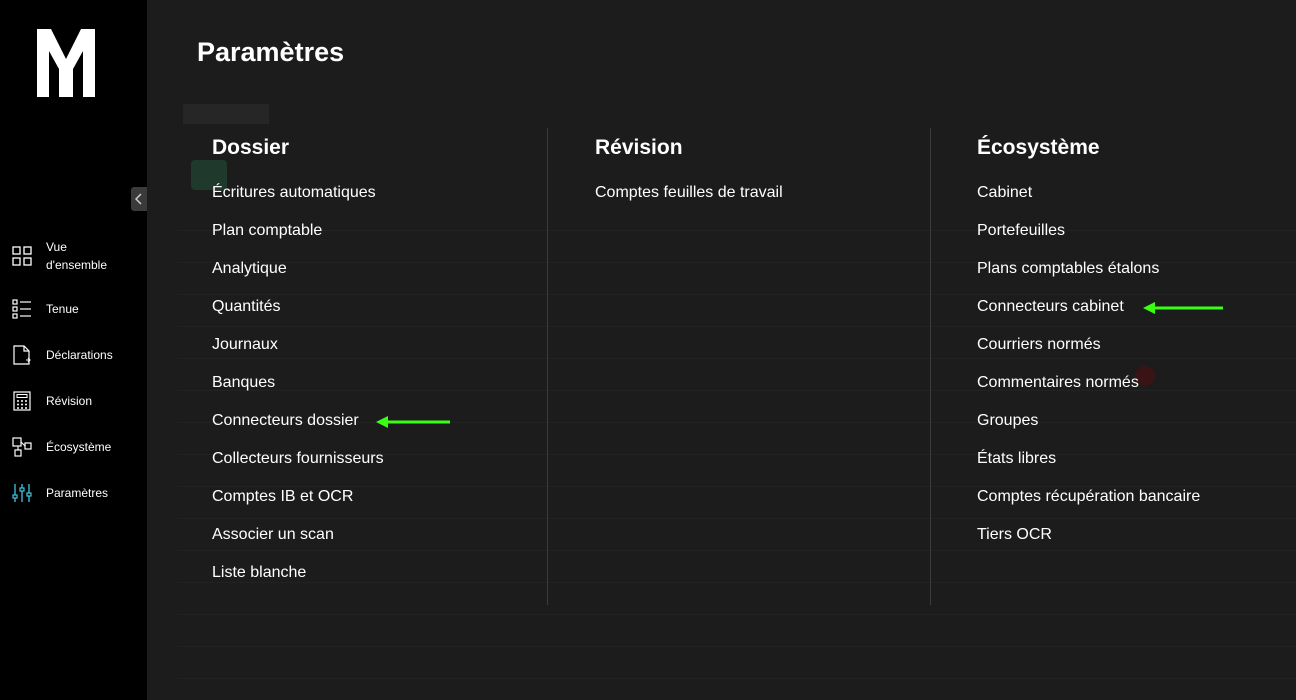  I want to click on sidebar-item-label: Écosystème, so click(79, 447).